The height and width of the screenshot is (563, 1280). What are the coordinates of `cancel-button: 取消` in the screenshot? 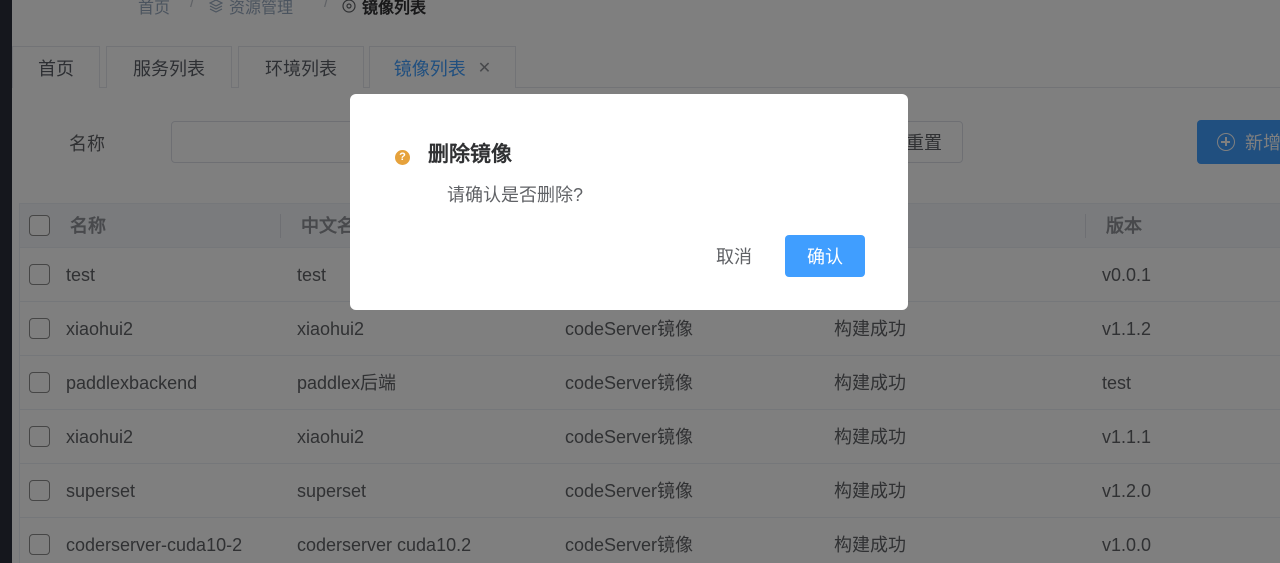 It's located at (734, 256).